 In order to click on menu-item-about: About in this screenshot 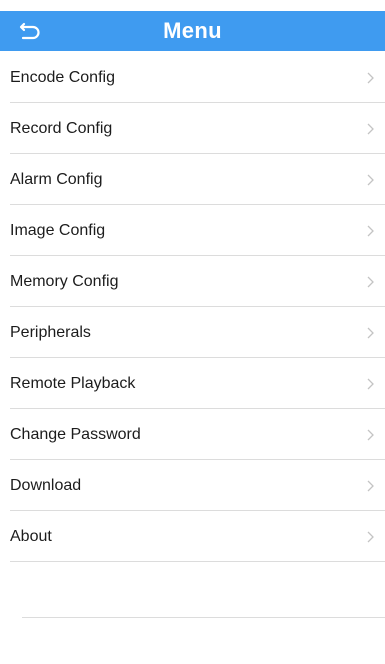, I will do `click(192, 536)`.